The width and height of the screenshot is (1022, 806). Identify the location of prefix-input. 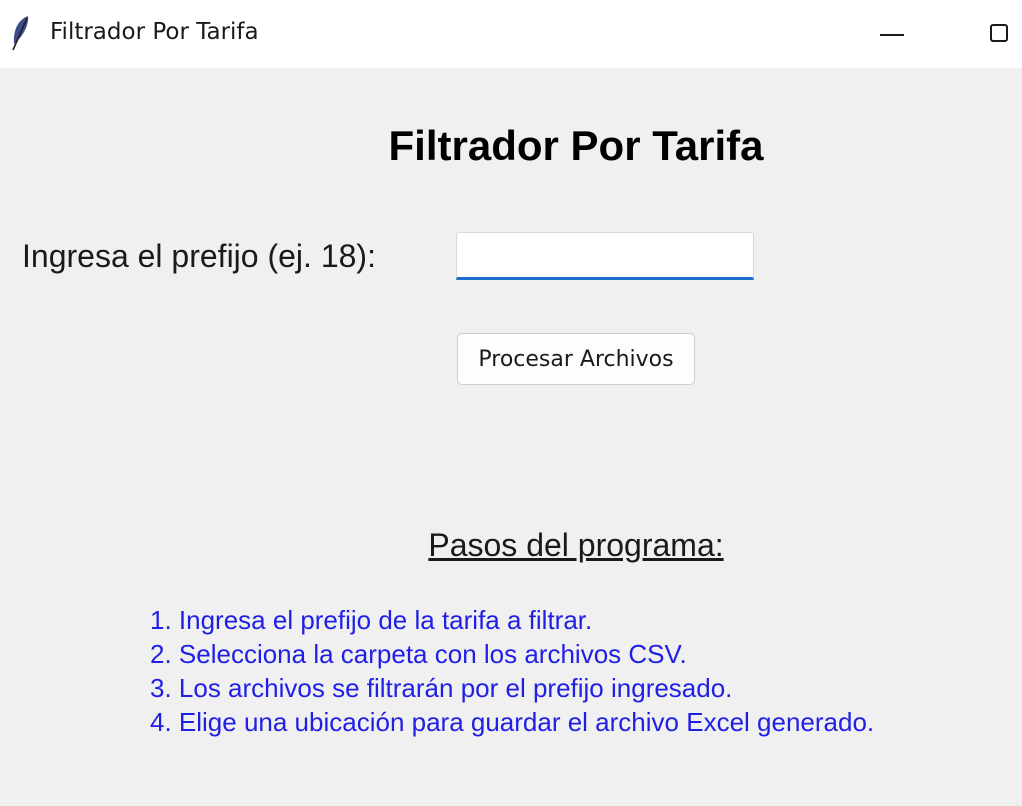
(605, 256).